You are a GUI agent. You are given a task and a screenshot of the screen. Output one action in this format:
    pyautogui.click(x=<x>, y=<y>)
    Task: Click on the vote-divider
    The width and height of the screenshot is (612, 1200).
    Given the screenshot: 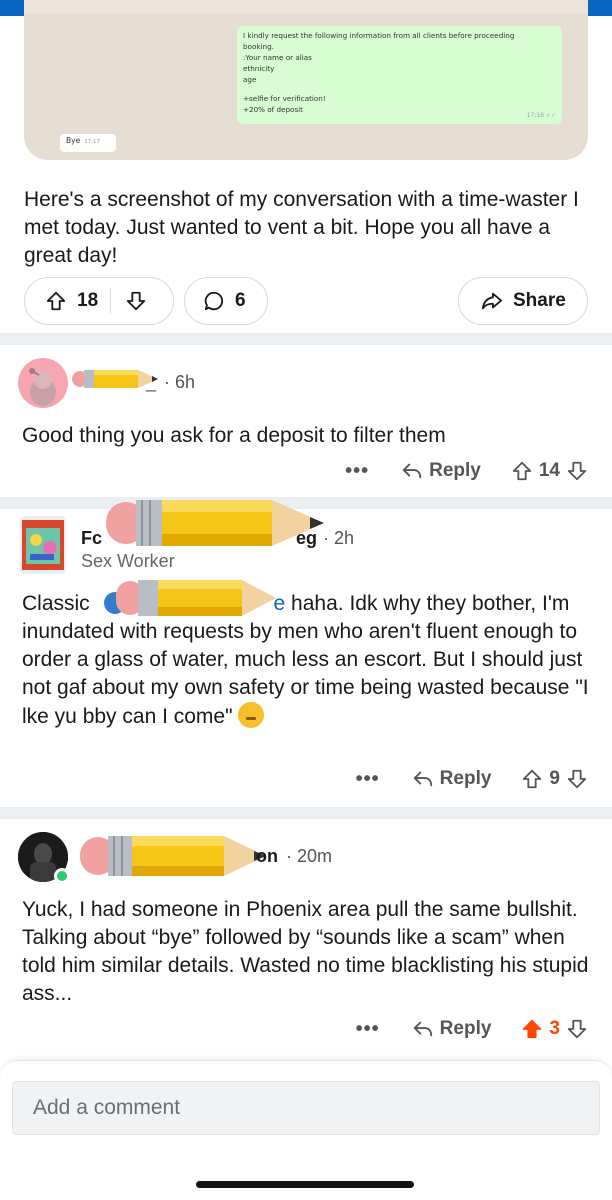 What is the action you would take?
    pyautogui.click(x=111, y=301)
    